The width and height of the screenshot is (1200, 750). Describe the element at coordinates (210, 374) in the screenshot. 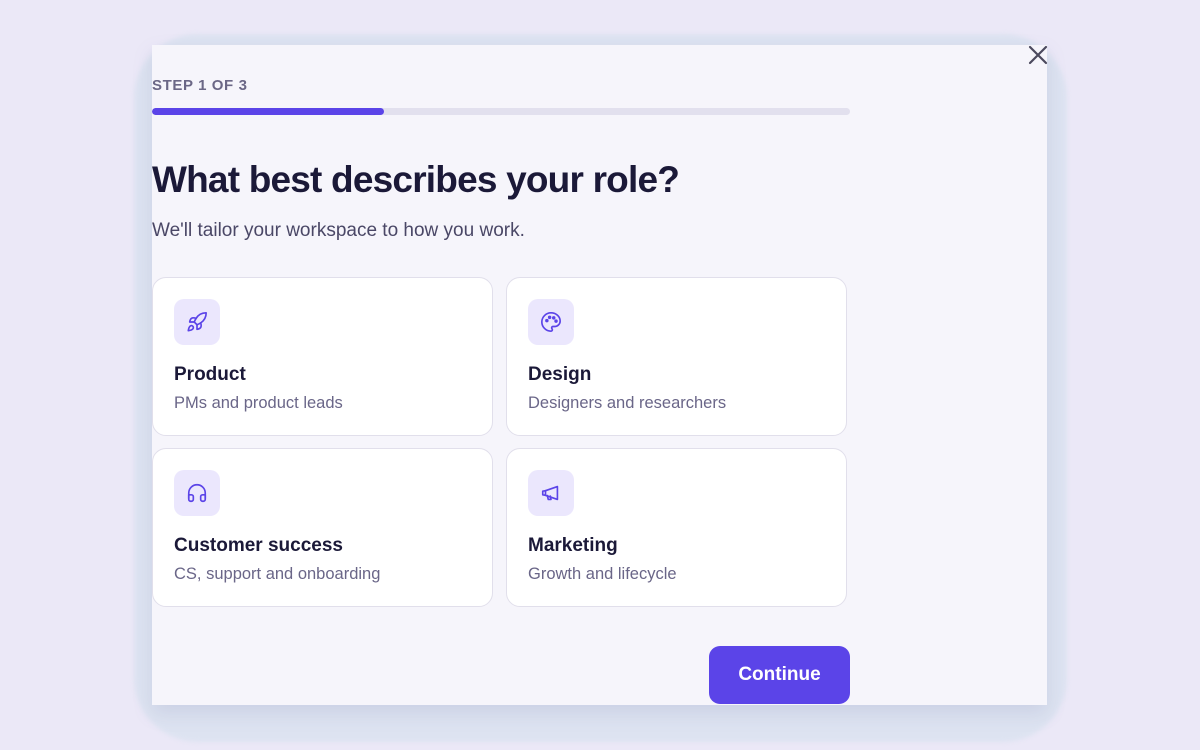

I see `role-option-title: Product` at that location.